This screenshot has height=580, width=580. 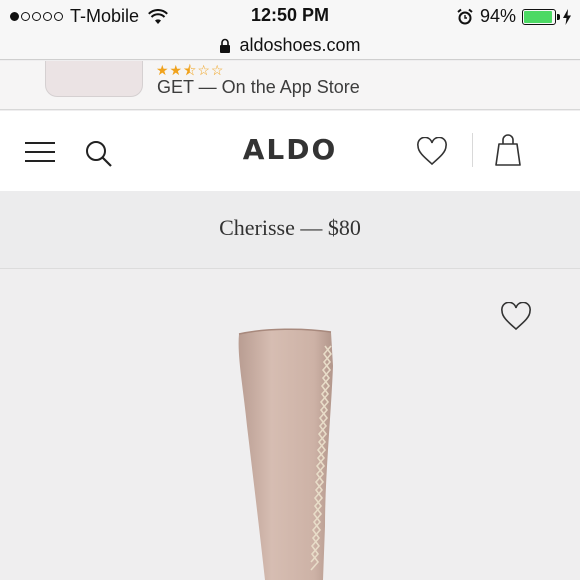 What do you see at coordinates (300, 45) in the screenshot?
I see `url-text: aldoshoes.com` at bounding box center [300, 45].